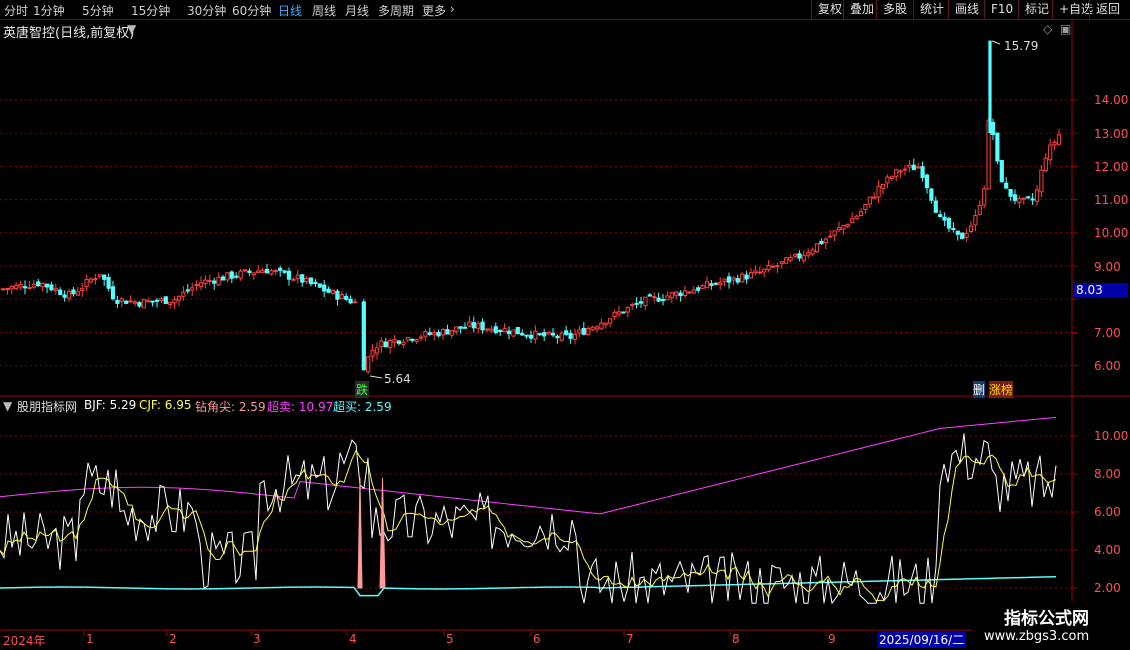 The width and height of the screenshot is (1130, 650). I want to click on low-marker-arrow, so click(376, 377).